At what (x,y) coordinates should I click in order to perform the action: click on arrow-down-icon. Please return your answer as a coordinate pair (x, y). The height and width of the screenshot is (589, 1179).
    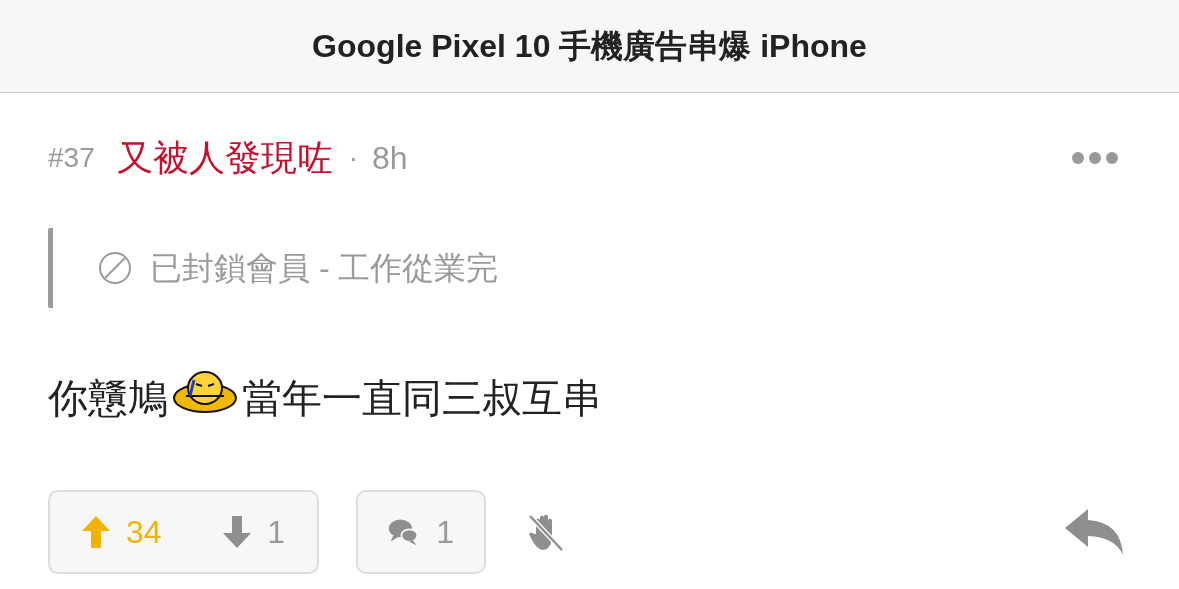
    Looking at the image, I should click on (237, 532).